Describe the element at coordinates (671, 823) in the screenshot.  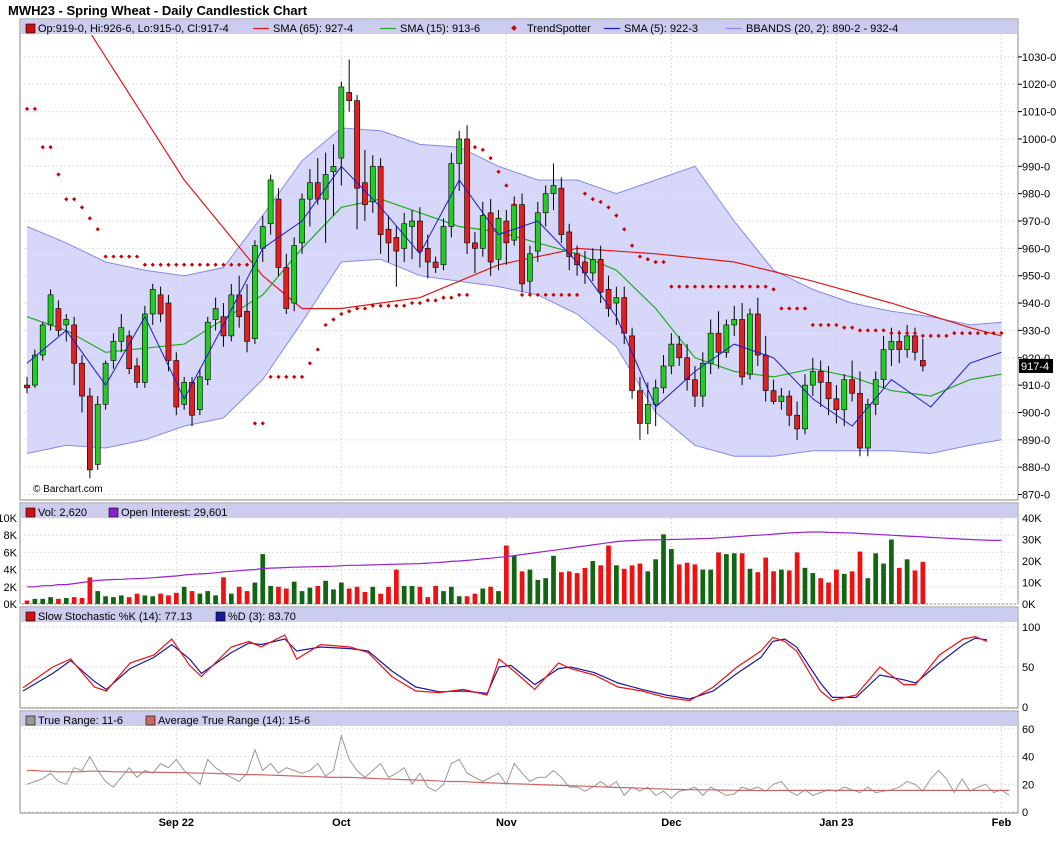
I see `x-tick-label: Dec` at that location.